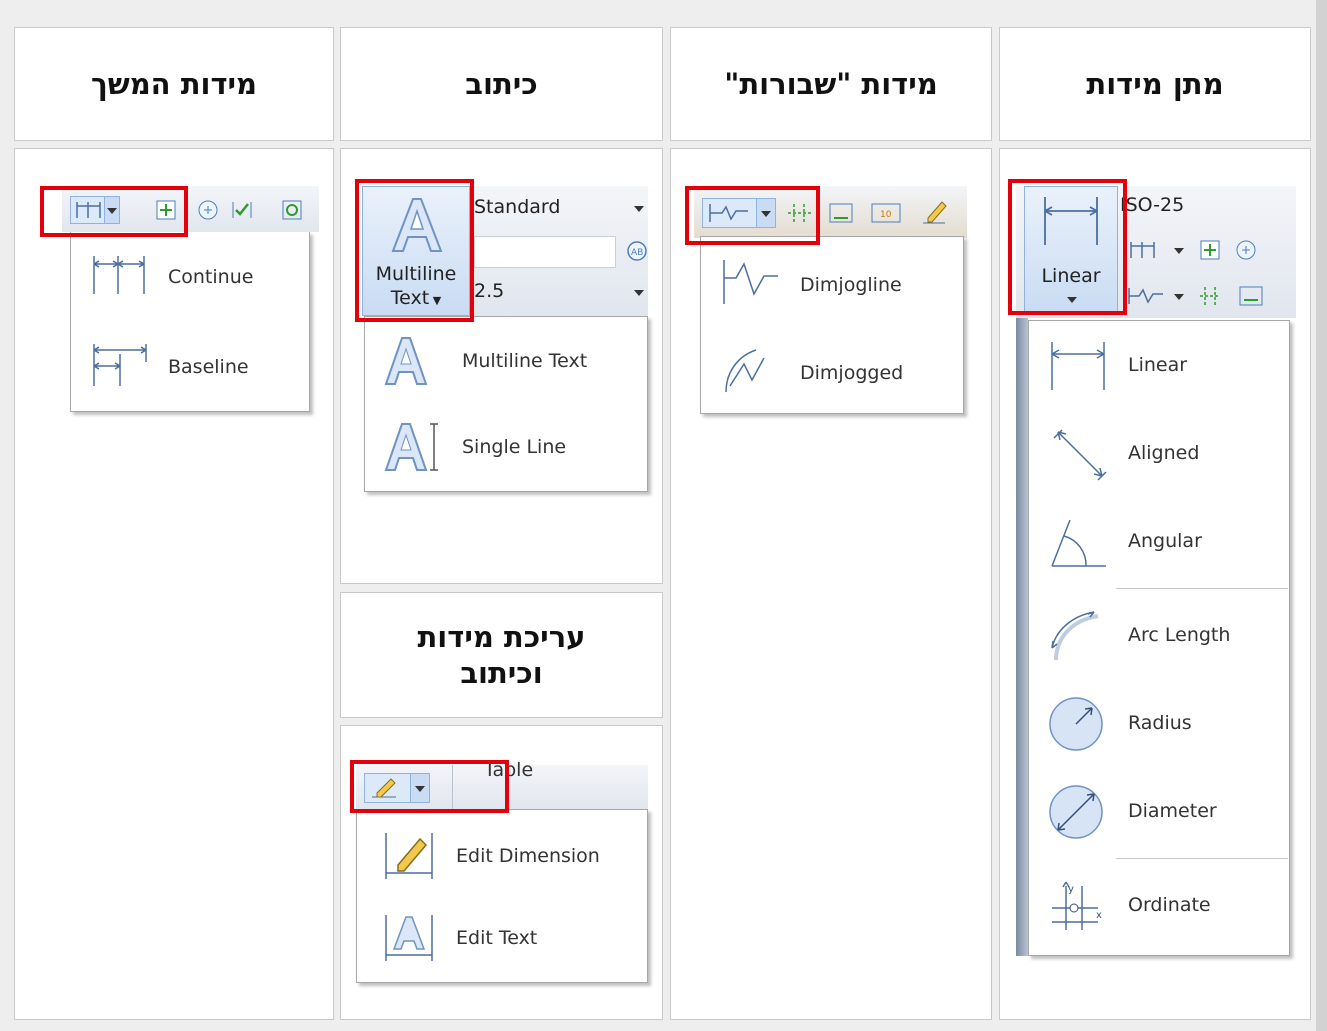 This screenshot has width=1327, height=1031. Describe the element at coordinates (429, 786) in the screenshot. I see `highlight-edit` at that location.